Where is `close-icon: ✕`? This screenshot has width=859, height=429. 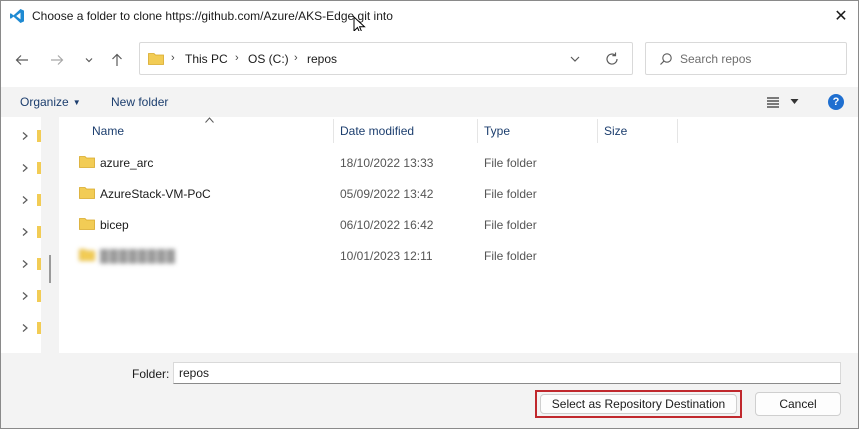 close-icon: ✕ is located at coordinates (841, 16).